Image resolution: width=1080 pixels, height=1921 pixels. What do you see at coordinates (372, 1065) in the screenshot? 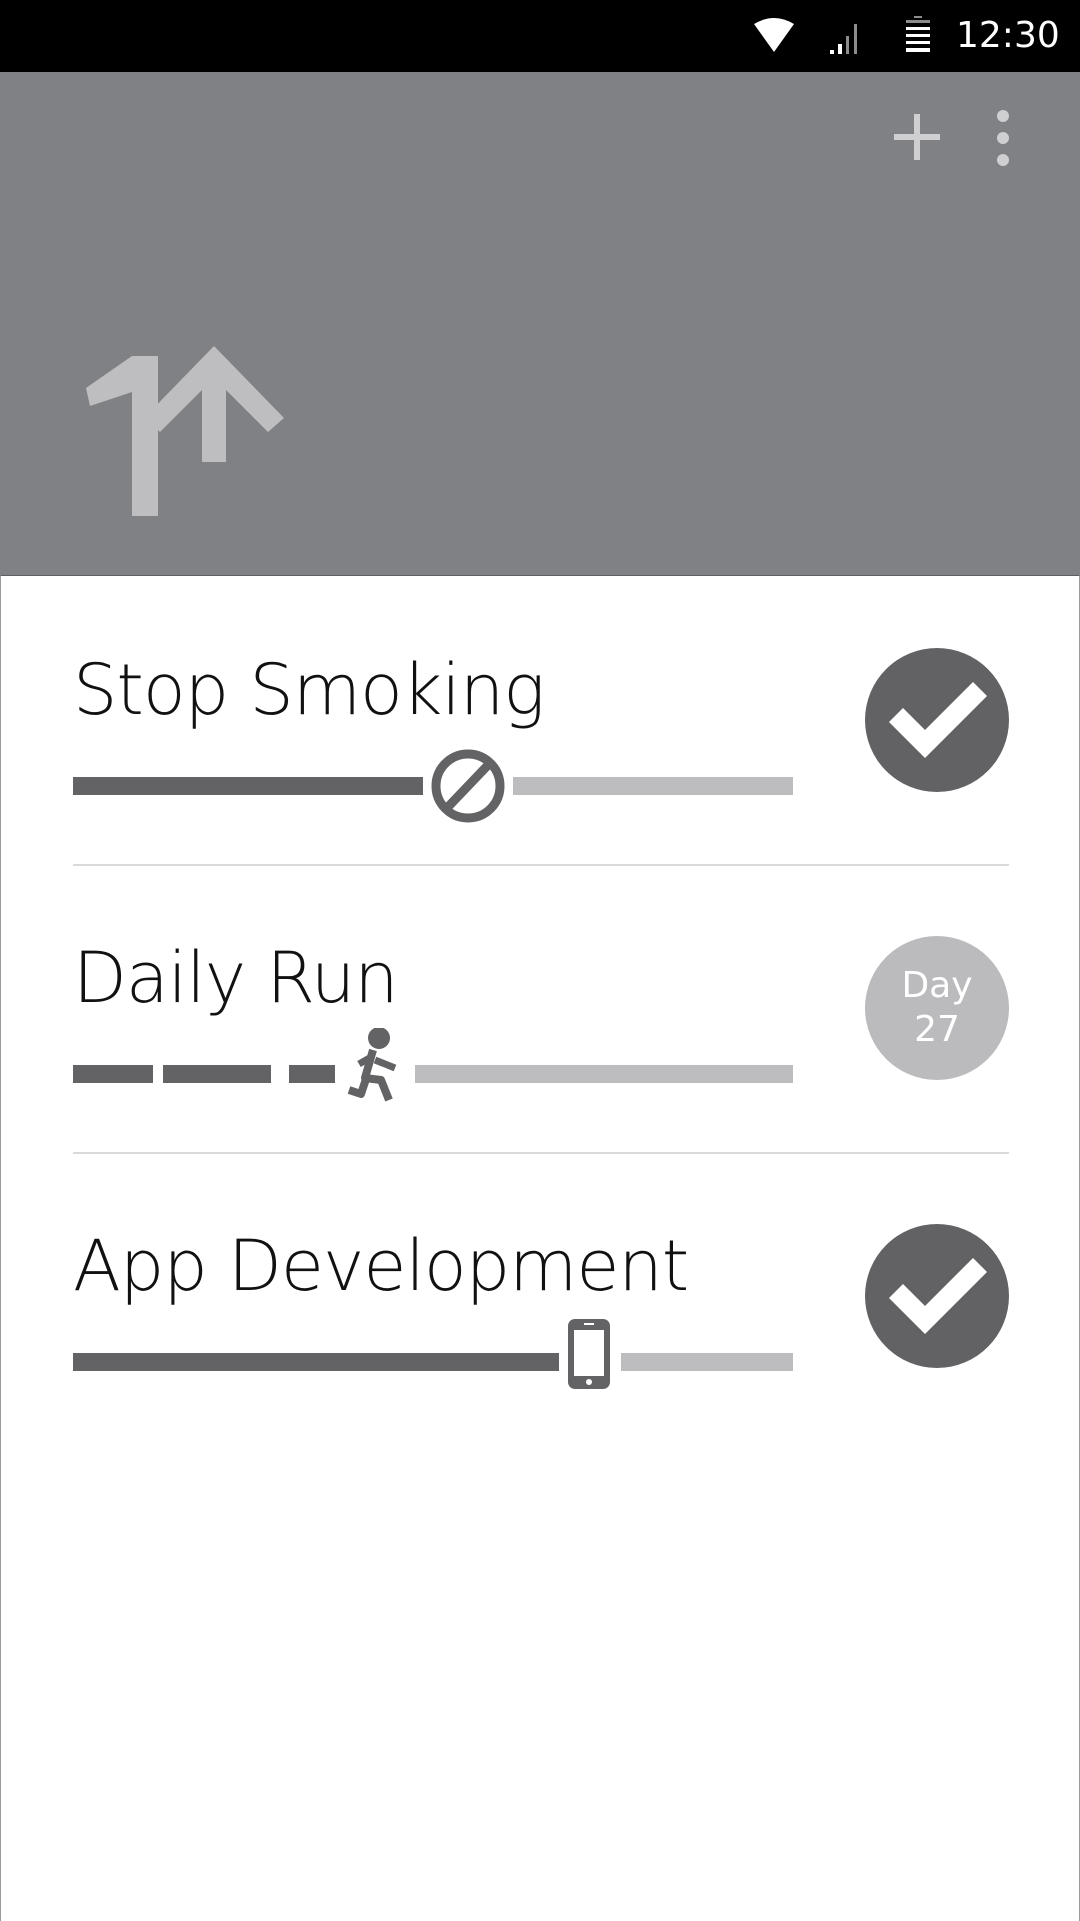
I see `runner-icon` at bounding box center [372, 1065].